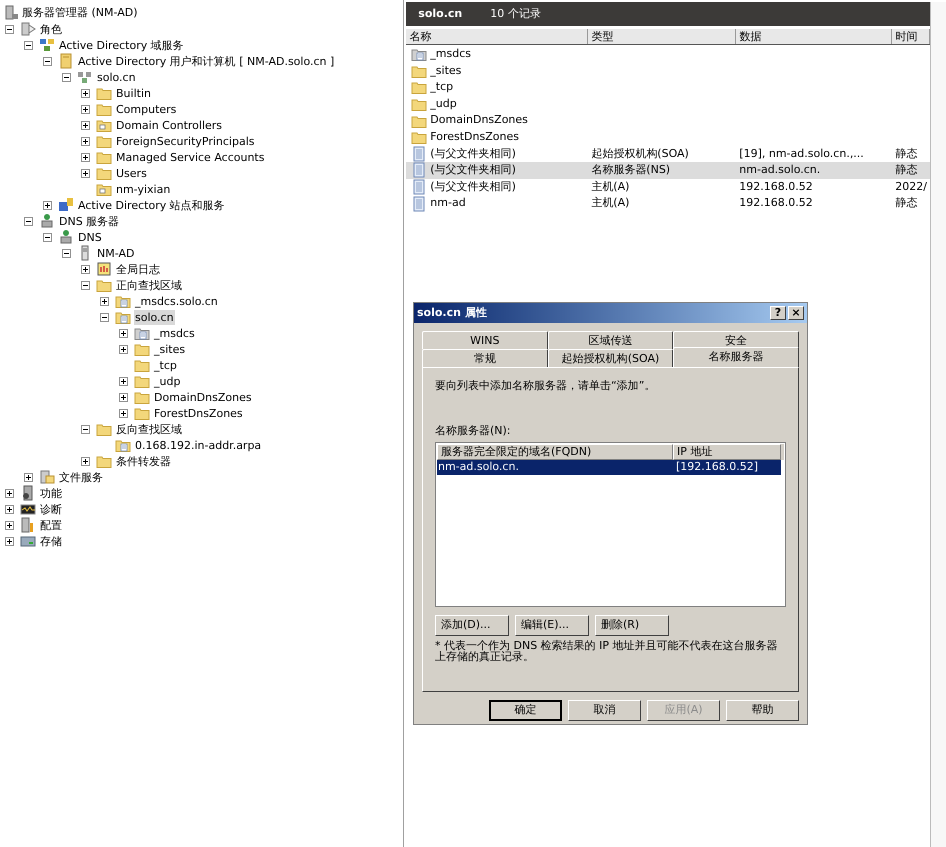  What do you see at coordinates (80, 13) in the screenshot?
I see `tree-root: 服务器管理器 (NM-AD)` at bounding box center [80, 13].